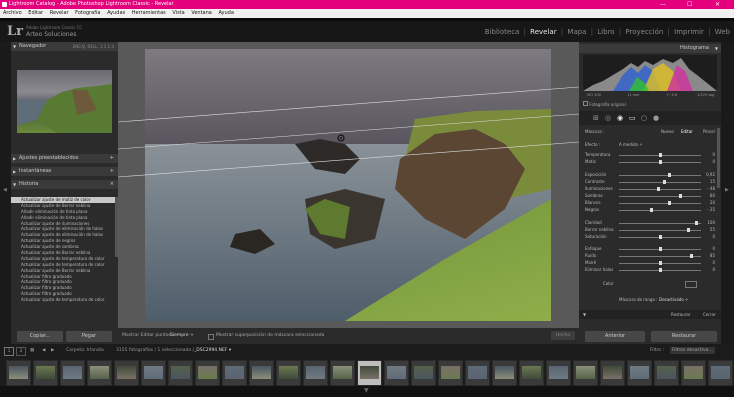  What do you see at coordinates (178, 13) in the screenshot?
I see `menu-vista: Vista` at bounding box center [178, 13].